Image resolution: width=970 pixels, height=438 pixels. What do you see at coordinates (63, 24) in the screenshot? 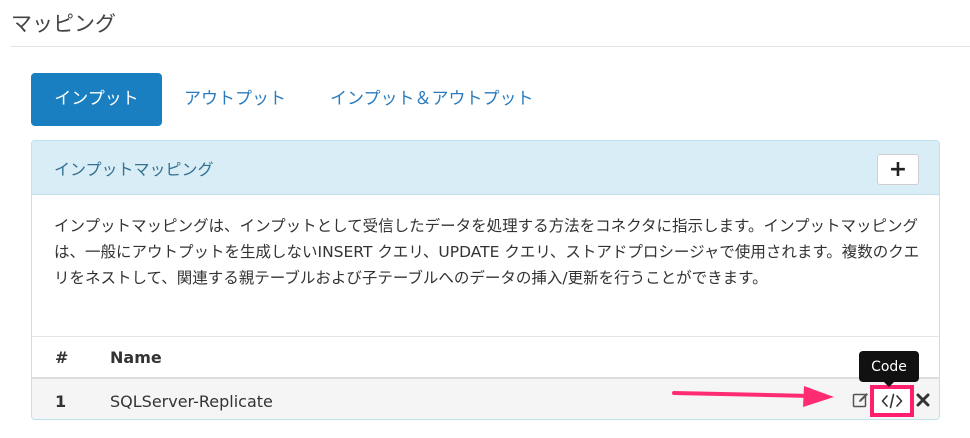
I see `page-title: マッピング` at bounding box center [63, 24].